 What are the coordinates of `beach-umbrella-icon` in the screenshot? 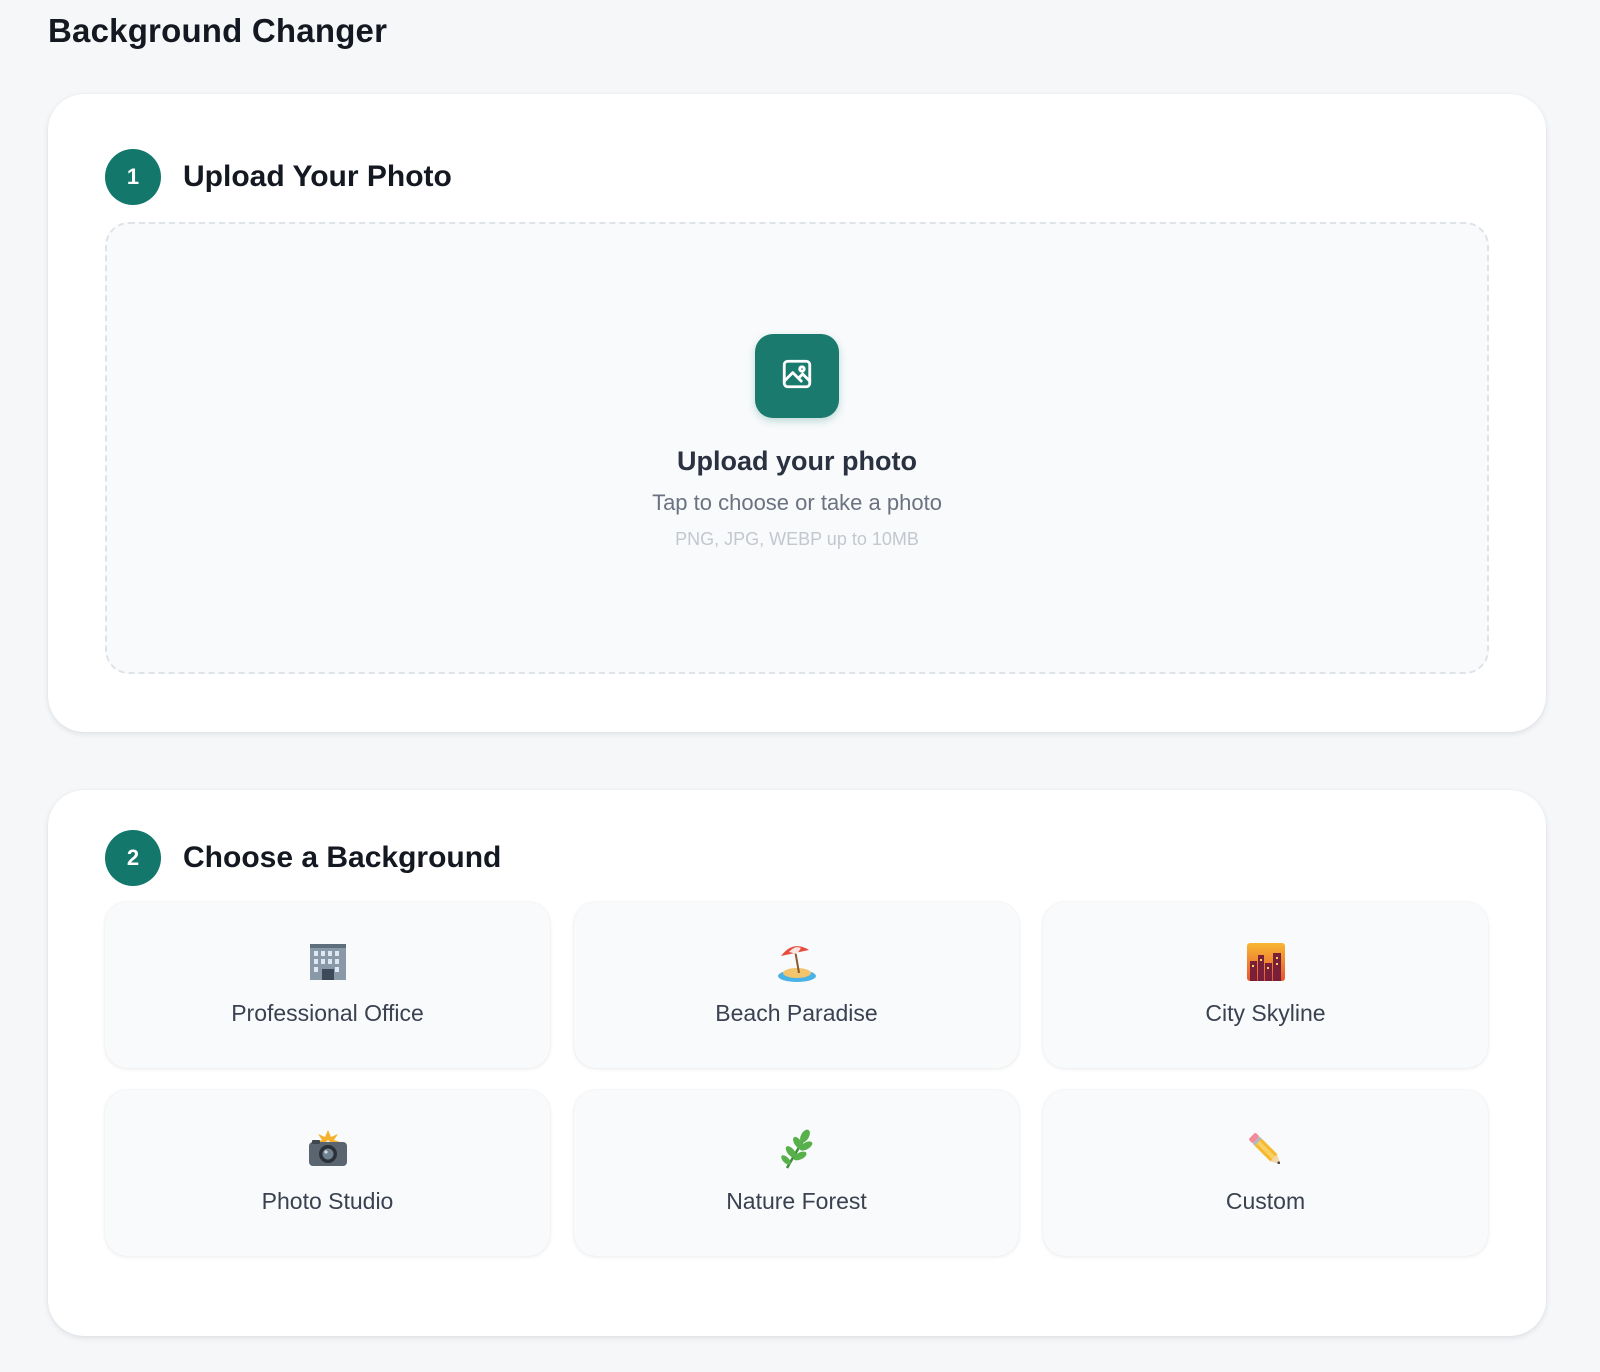 It's located at (797, 962).